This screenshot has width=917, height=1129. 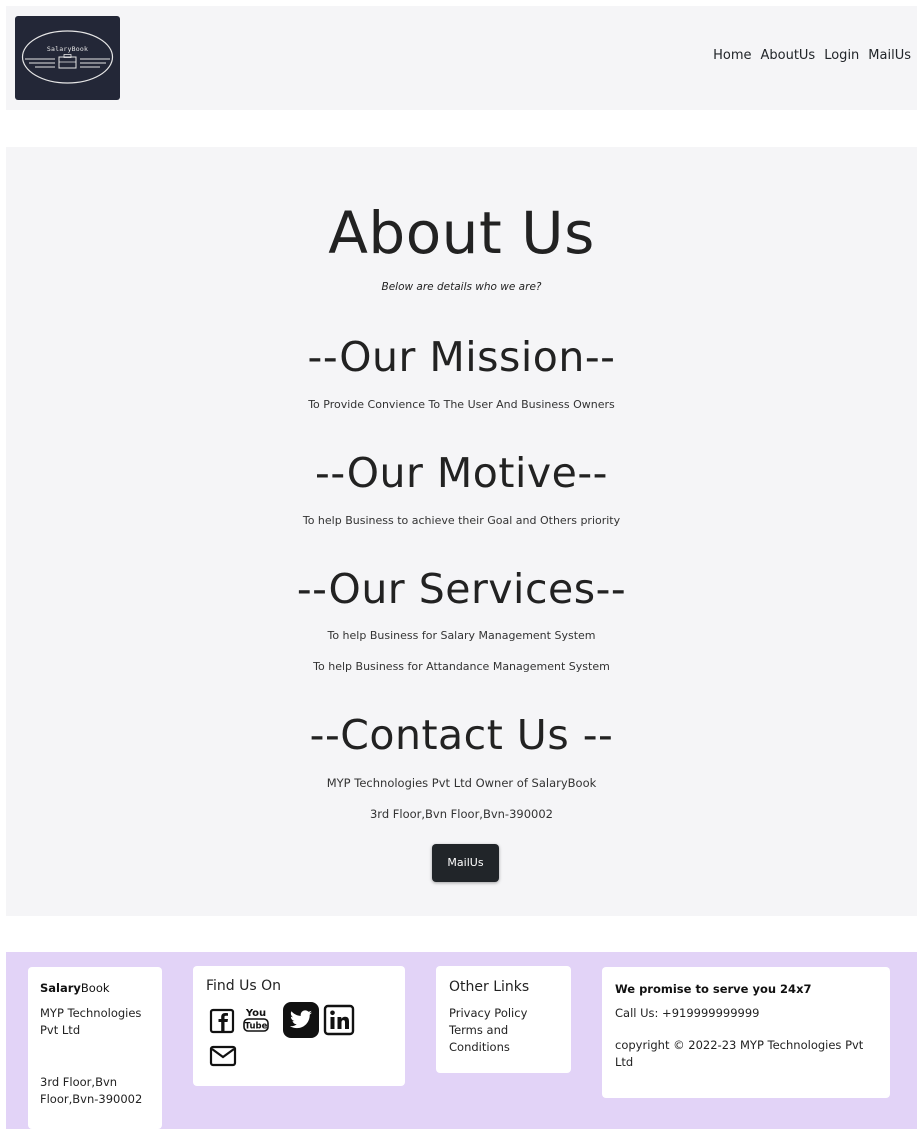 I want to click on youtube-icon: You Tube, so click(x=256, y=1019).